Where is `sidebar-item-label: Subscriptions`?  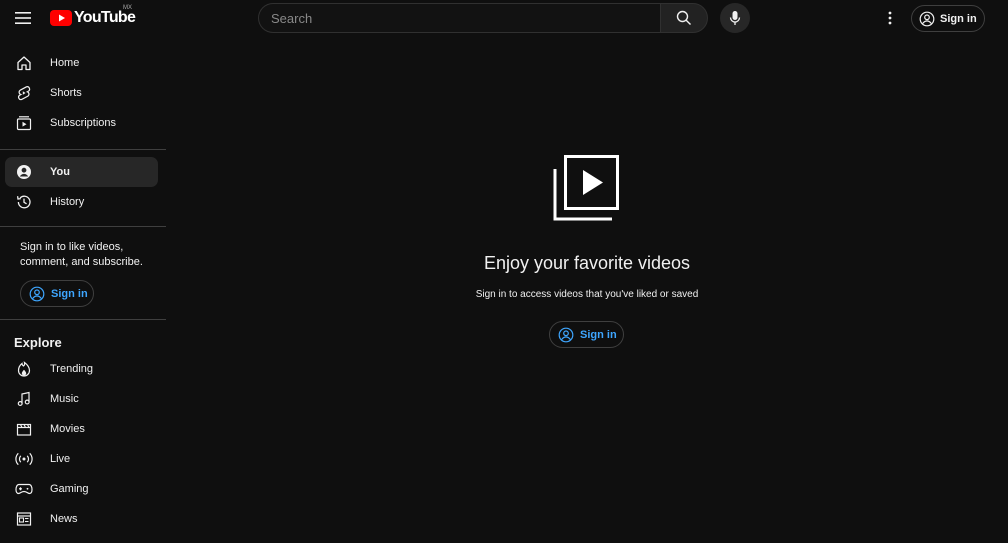 sidebar-item-label: Subscriptions is located at coordinates (83, 123).